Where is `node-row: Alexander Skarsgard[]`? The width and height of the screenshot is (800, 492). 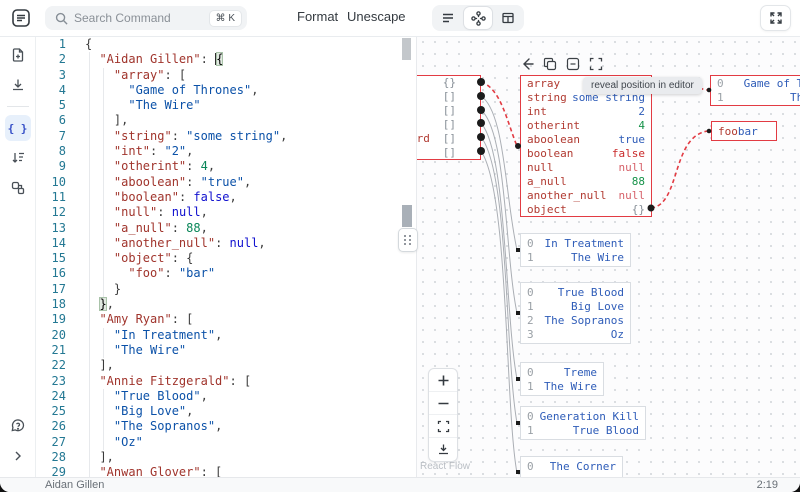 node-row: Alexander Skarsgard[] is located at coordinates (436, 138).